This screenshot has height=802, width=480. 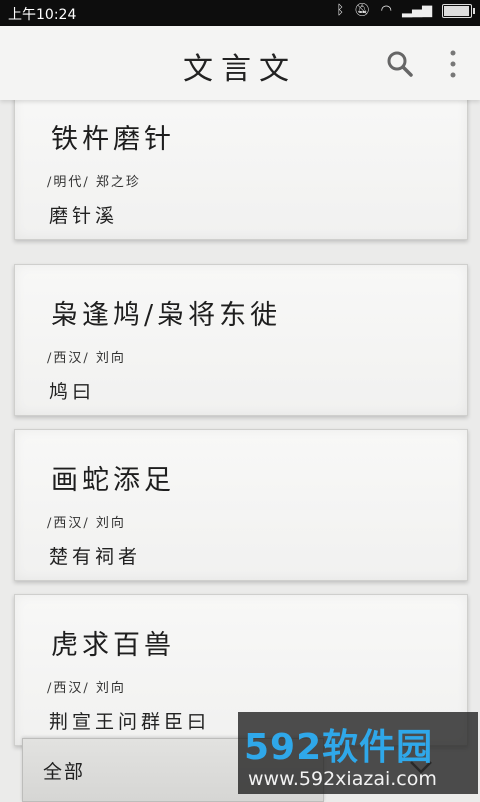 I want to click on article-excerpt: 楚有祠者, so click(x=95, y=557).